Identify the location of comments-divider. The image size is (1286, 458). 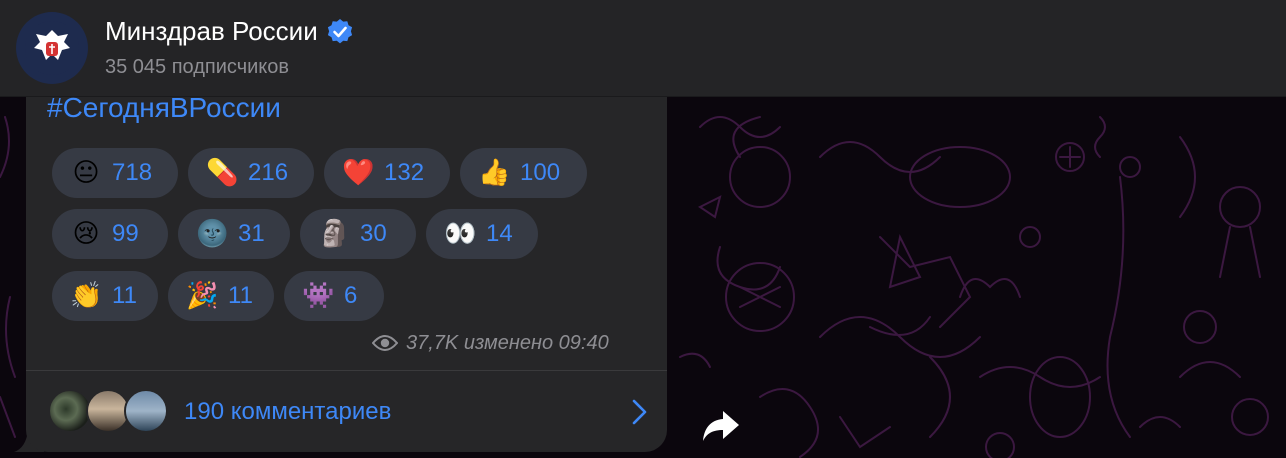
(346, 370).